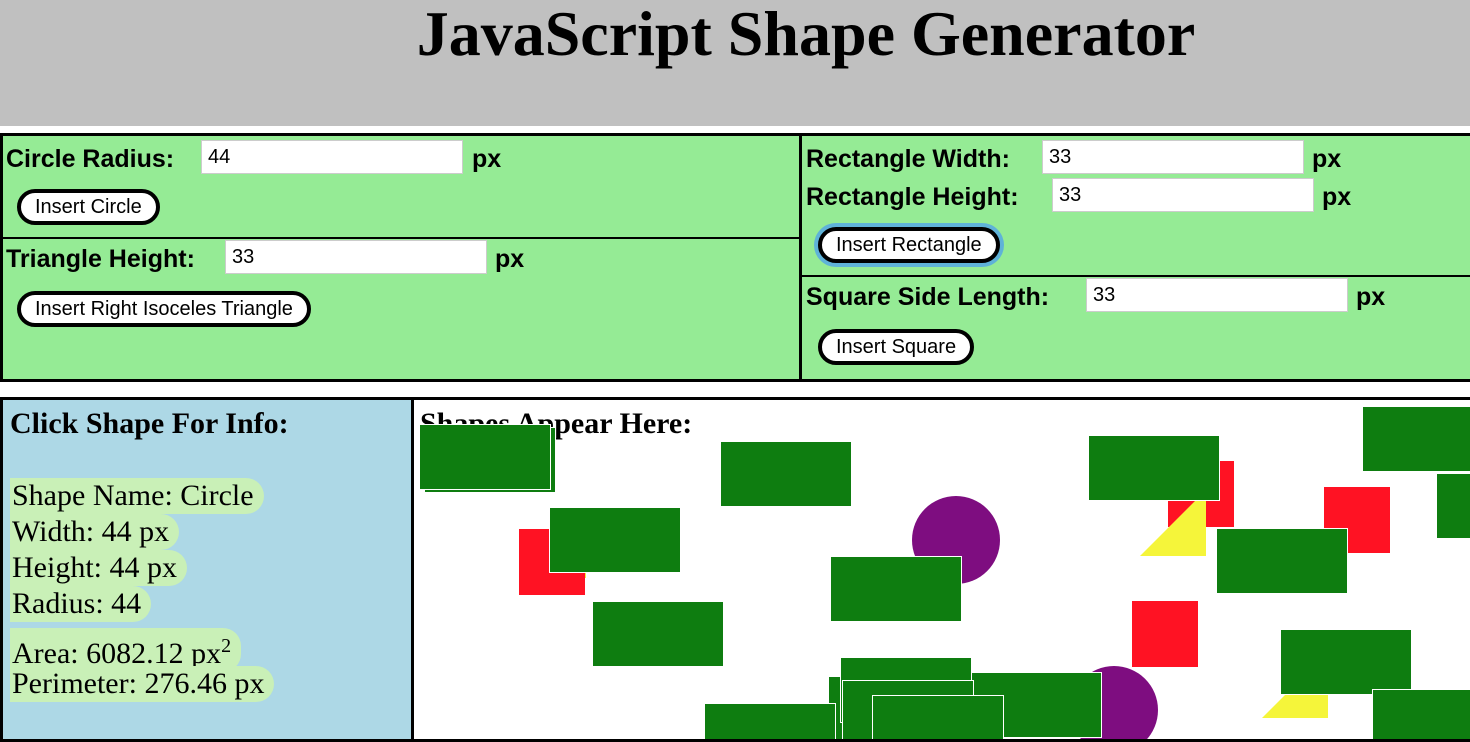 This screenshot has height=742, width=1470. What do you see at coordinates (142, 684) in the screenshot?
I see `info-perimeter: Perimeter: 276.46 px` at bounding box center [142, 684].